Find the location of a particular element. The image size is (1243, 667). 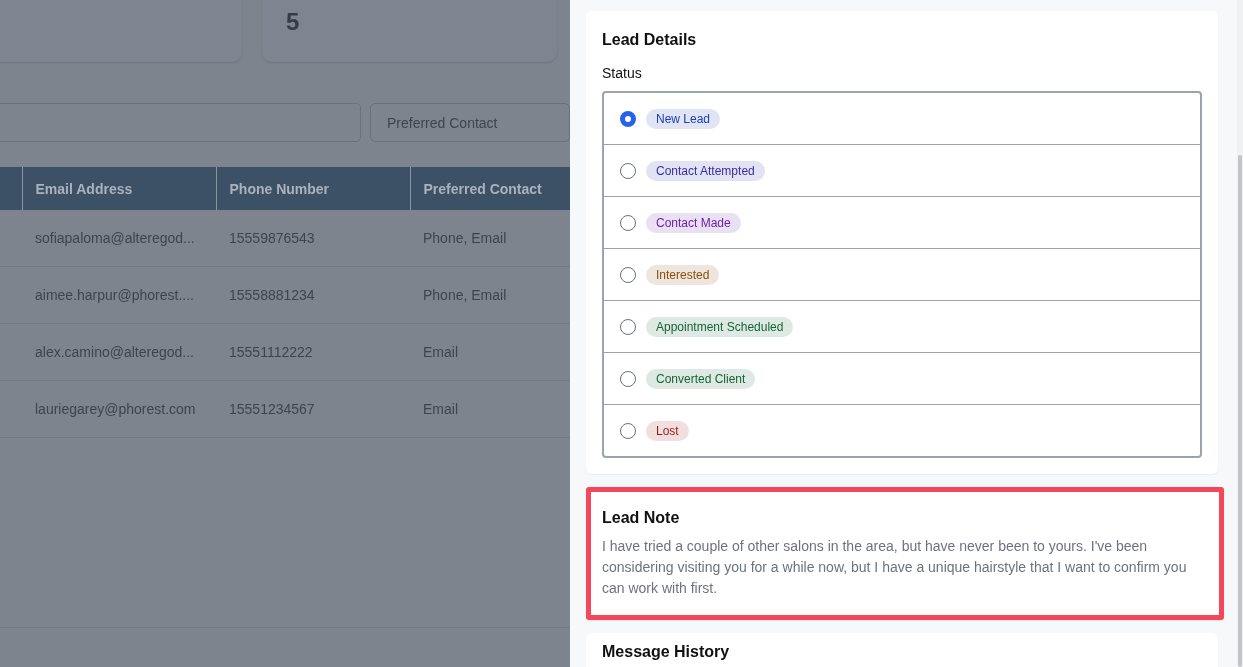

table-cell: 15551234567 is located at coordinates (313, 409).